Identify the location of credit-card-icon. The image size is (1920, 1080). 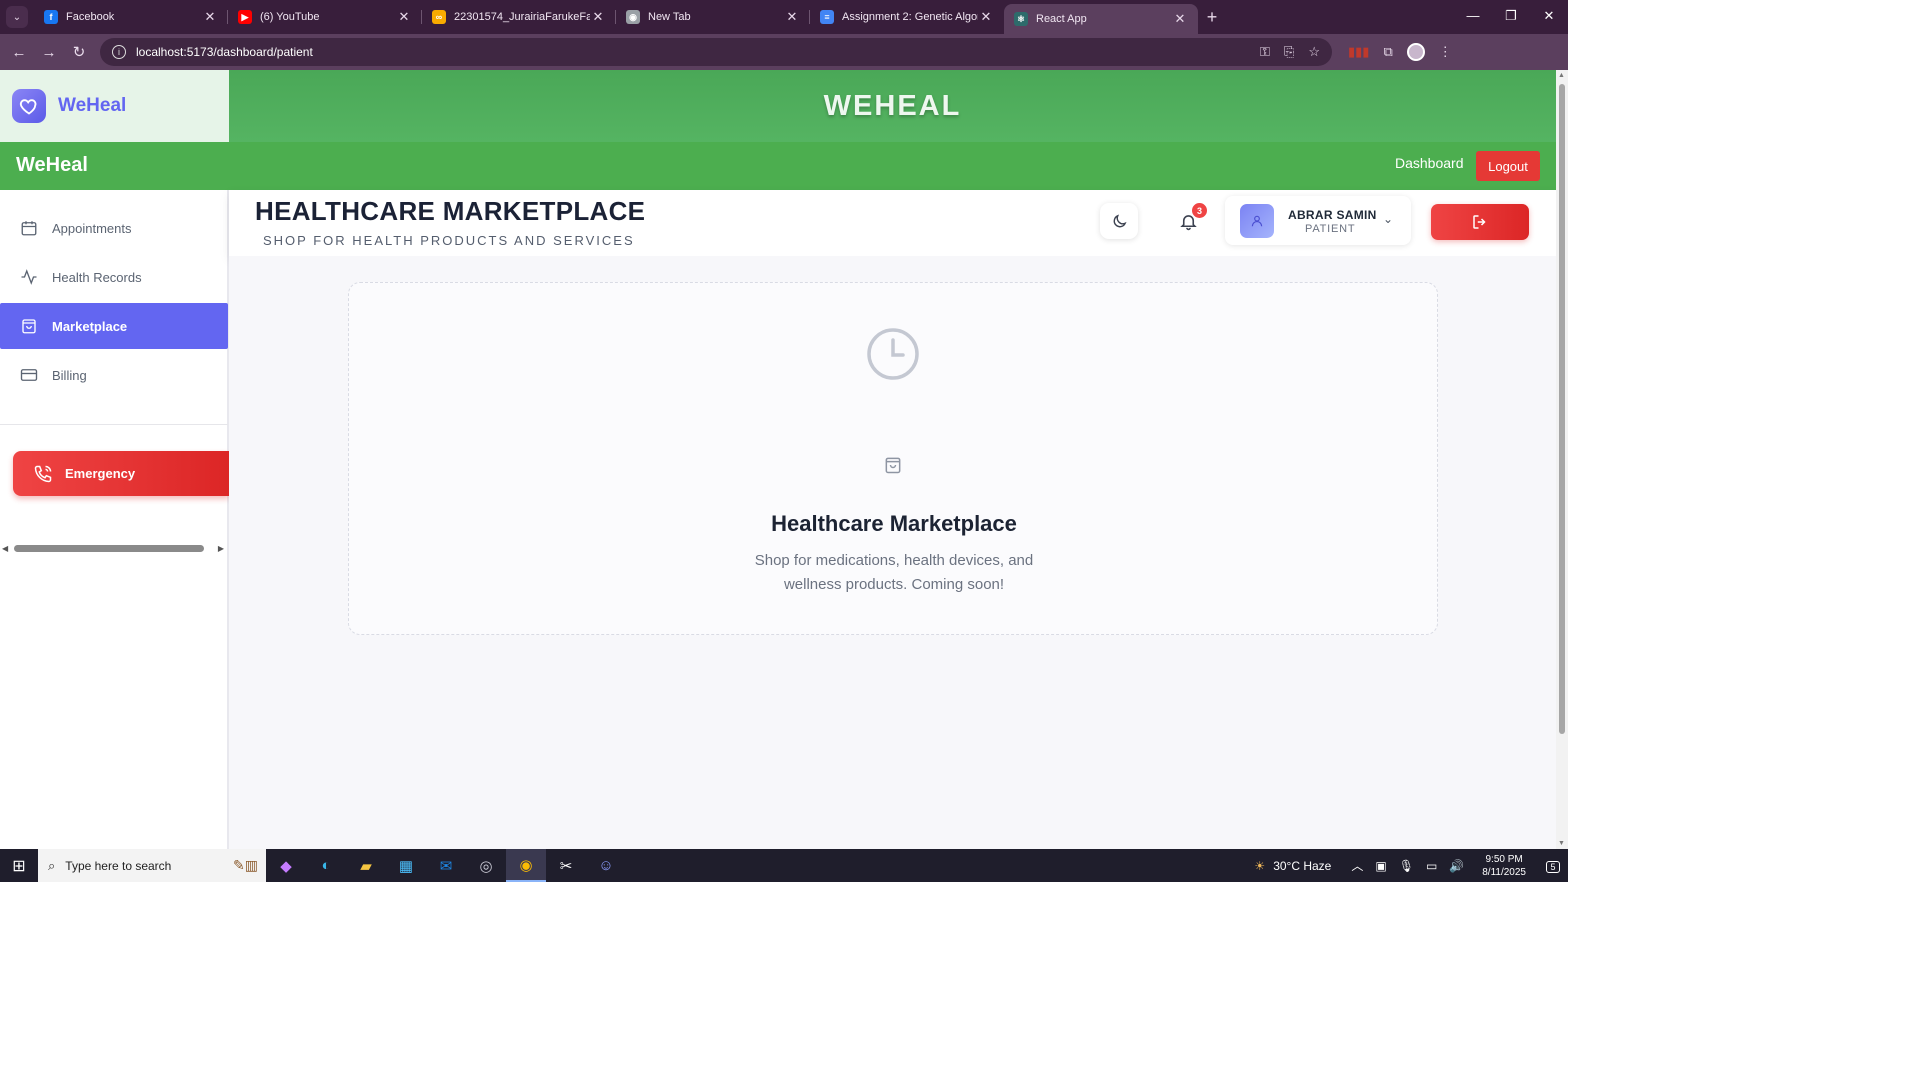
(29, 375).